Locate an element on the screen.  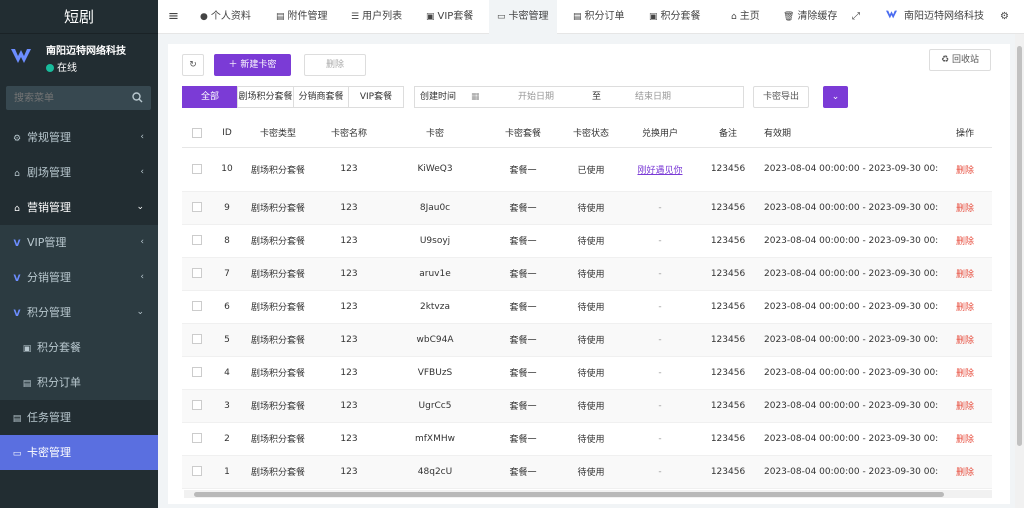
recycle-bin-button: ♻ 回收站 is located at coordinates (960, 60).